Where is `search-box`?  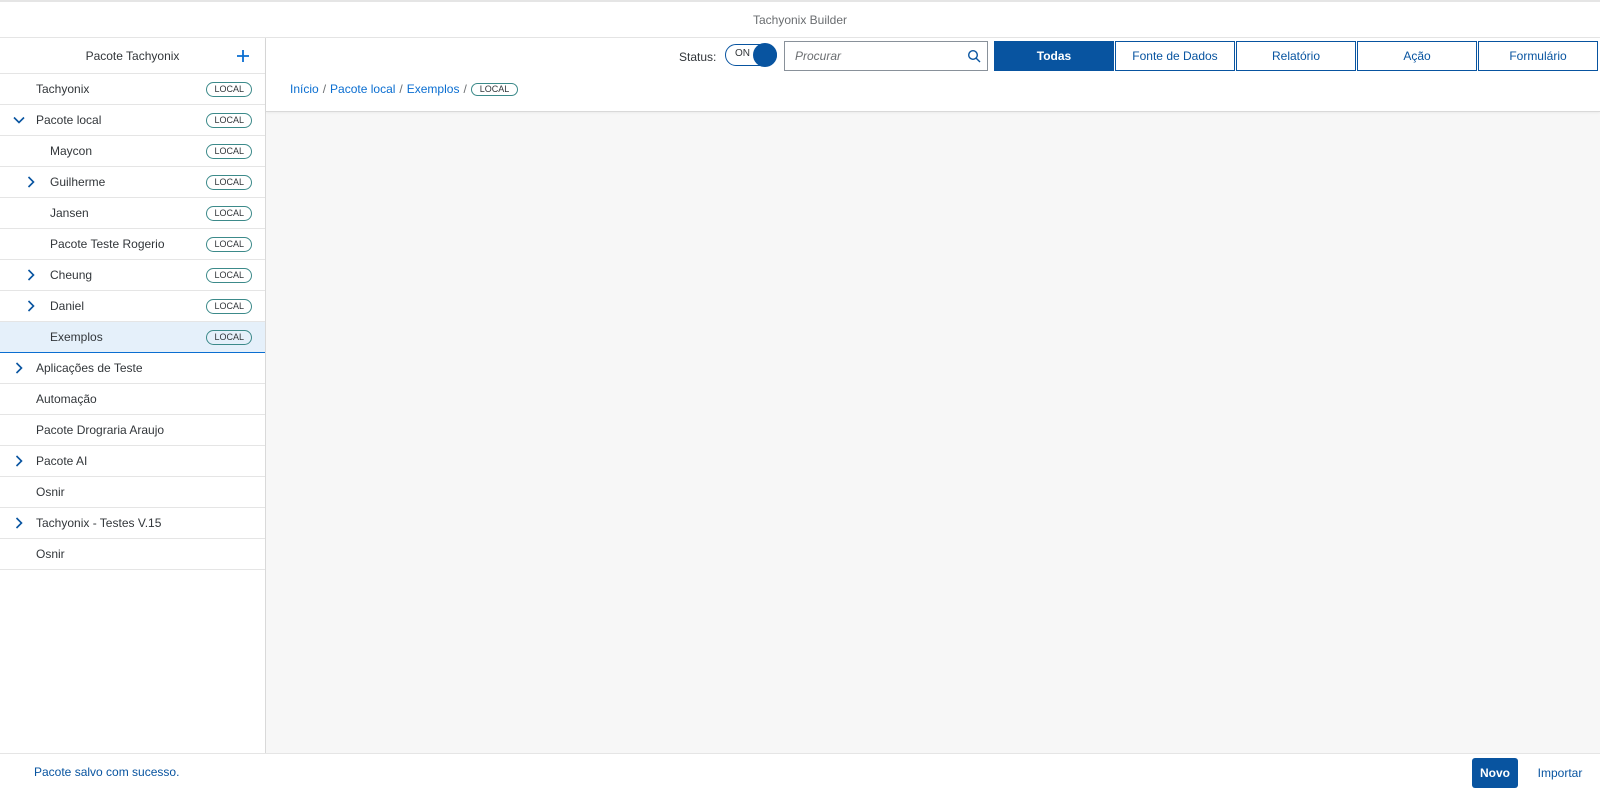 search-box is located at coordinates (886, 56).